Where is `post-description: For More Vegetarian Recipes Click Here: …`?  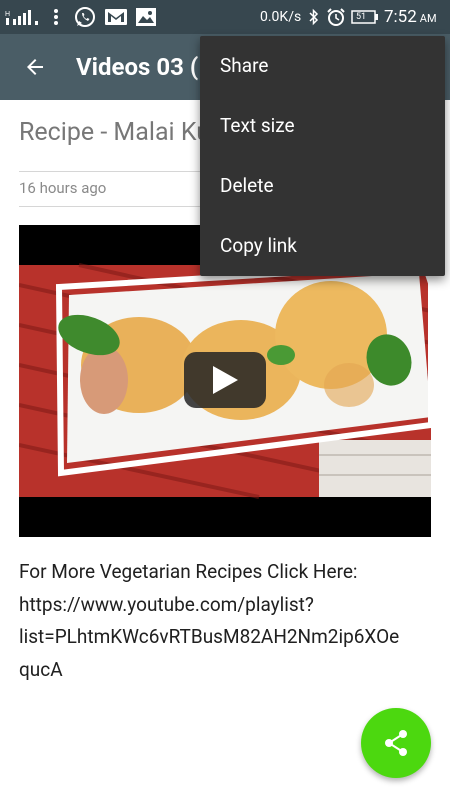 post-description: For More Vegetarian Recipes Click Here: … is located at coordinates (225, 621).